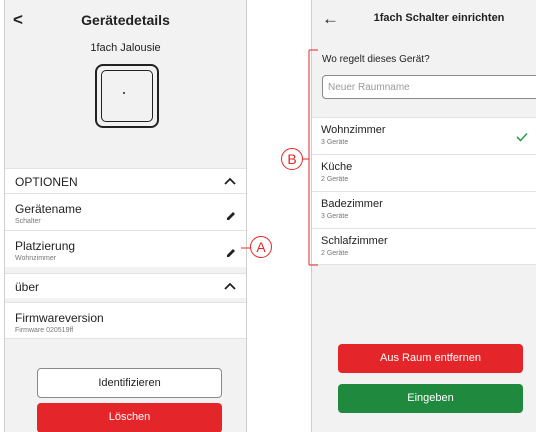  Describe the element at coordinates (125, 248) in the screenshot. I see `placement-row: Platzierung Wohnzimmer` at that location.